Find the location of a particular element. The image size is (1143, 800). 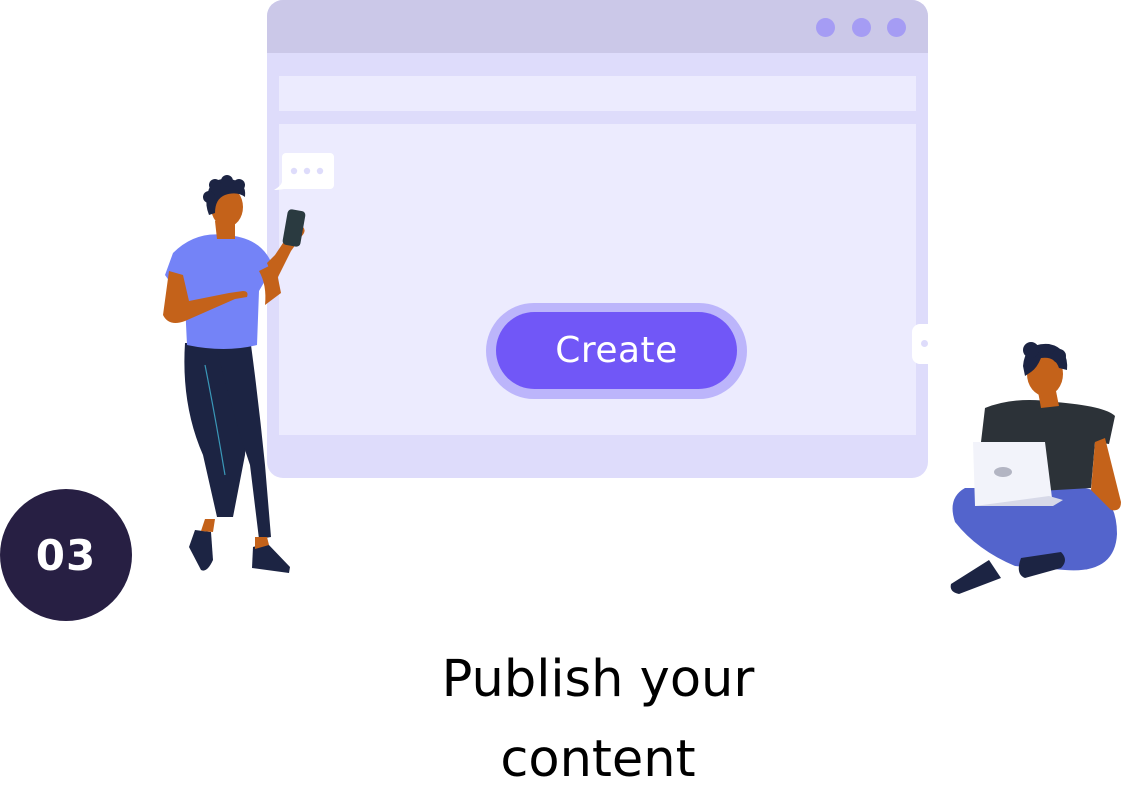

standing-person-illustration is located at coordinates (234, 374).